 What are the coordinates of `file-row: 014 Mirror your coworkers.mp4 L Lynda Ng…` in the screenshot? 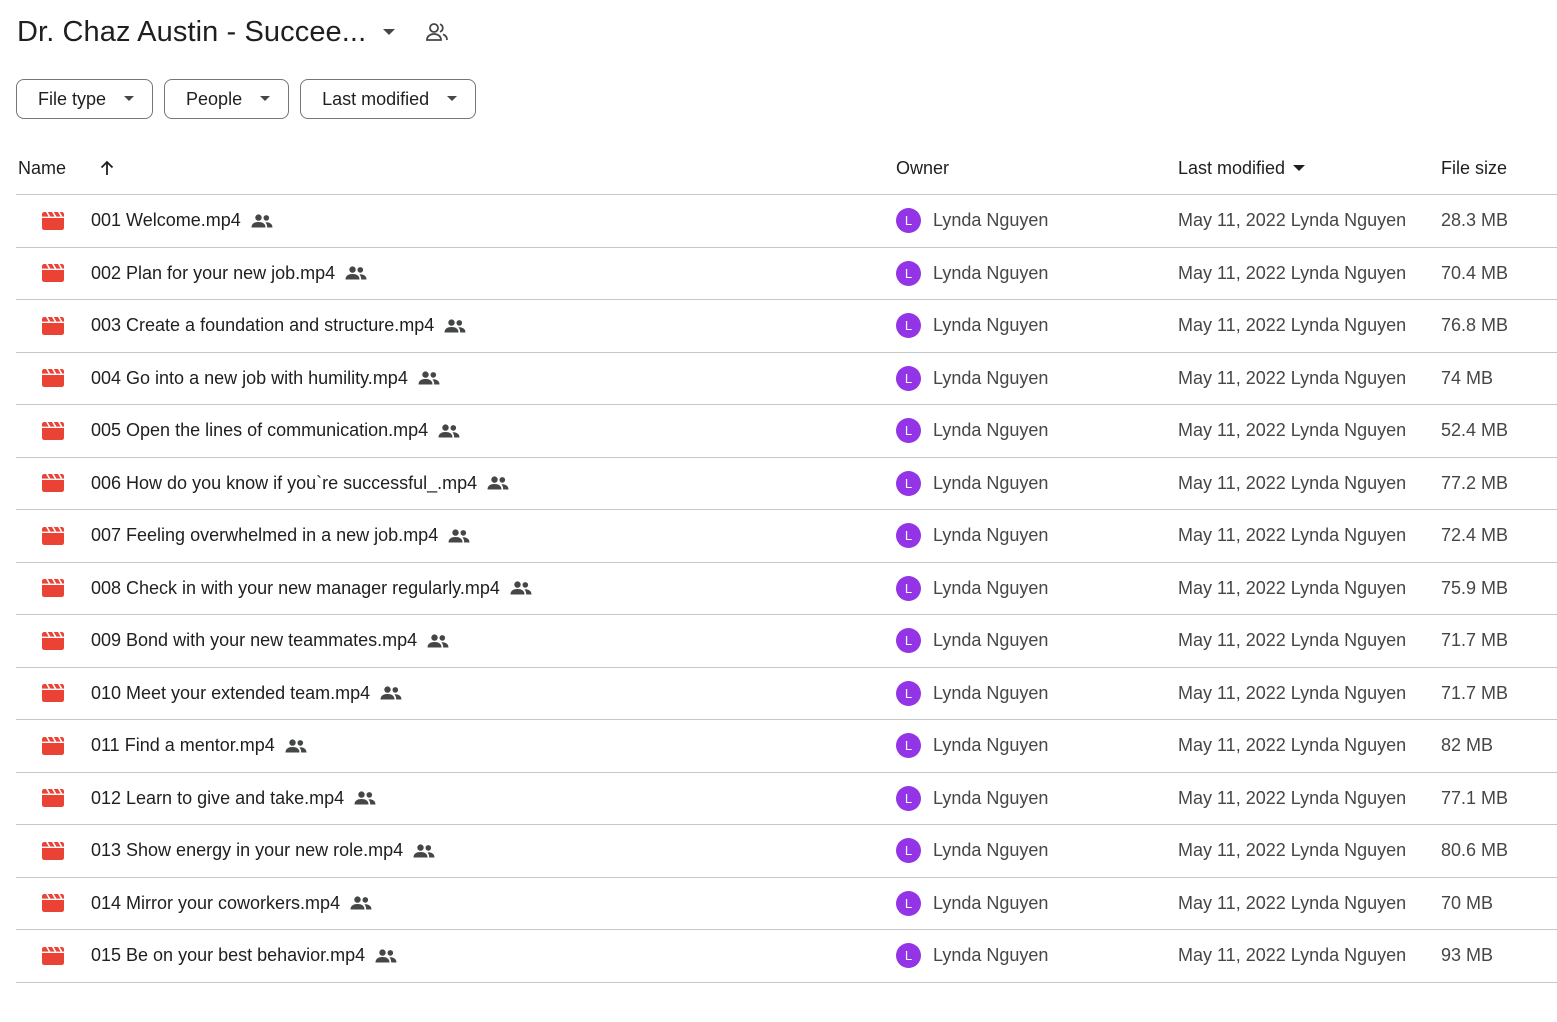 It's located at (786, 904).